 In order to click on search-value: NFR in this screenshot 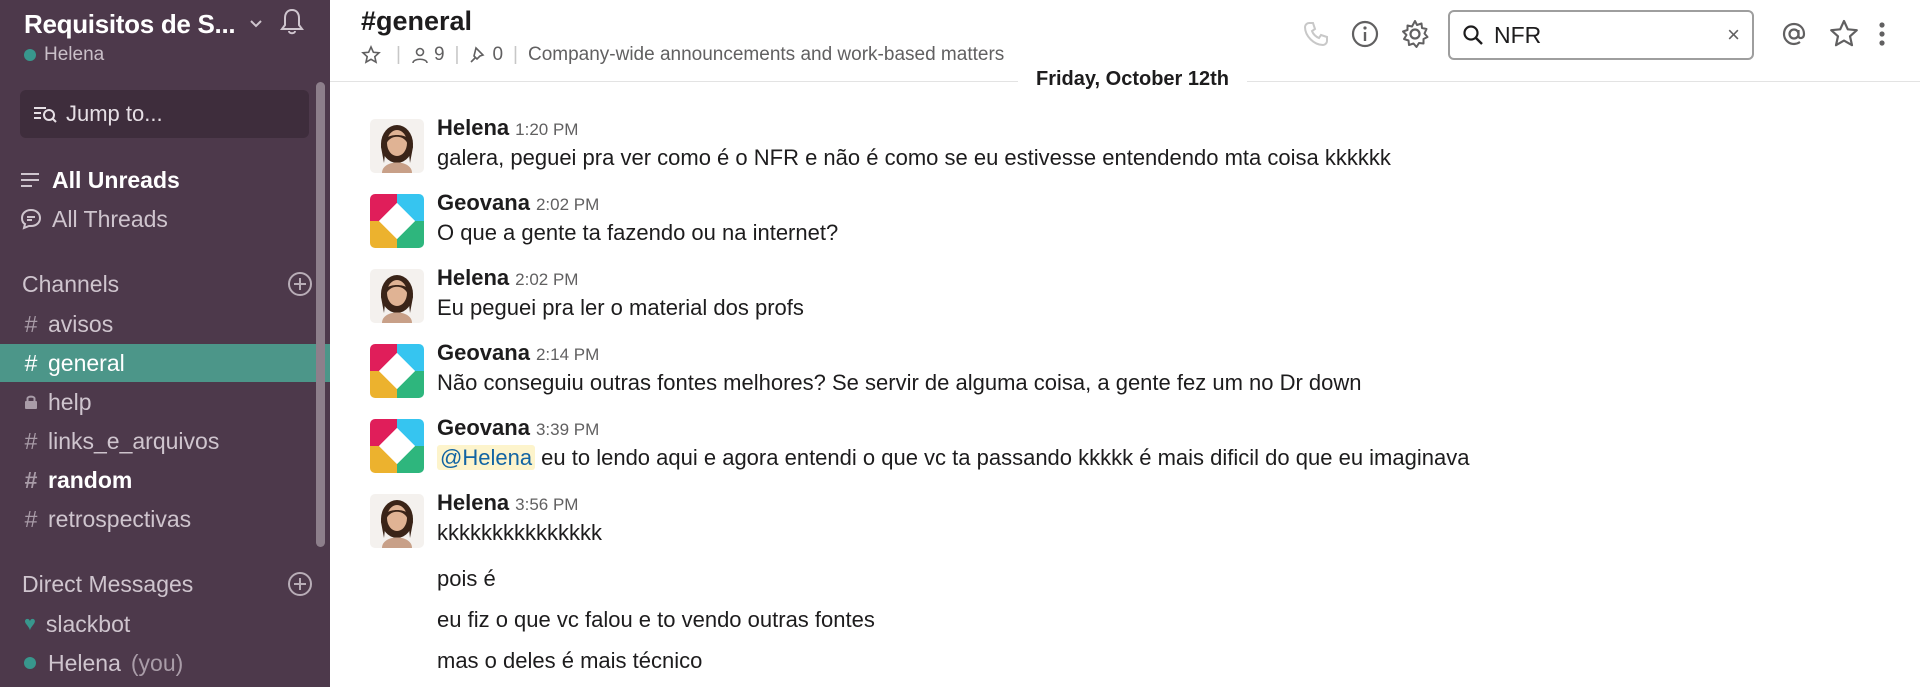, I will do `click(1517, 35)`.